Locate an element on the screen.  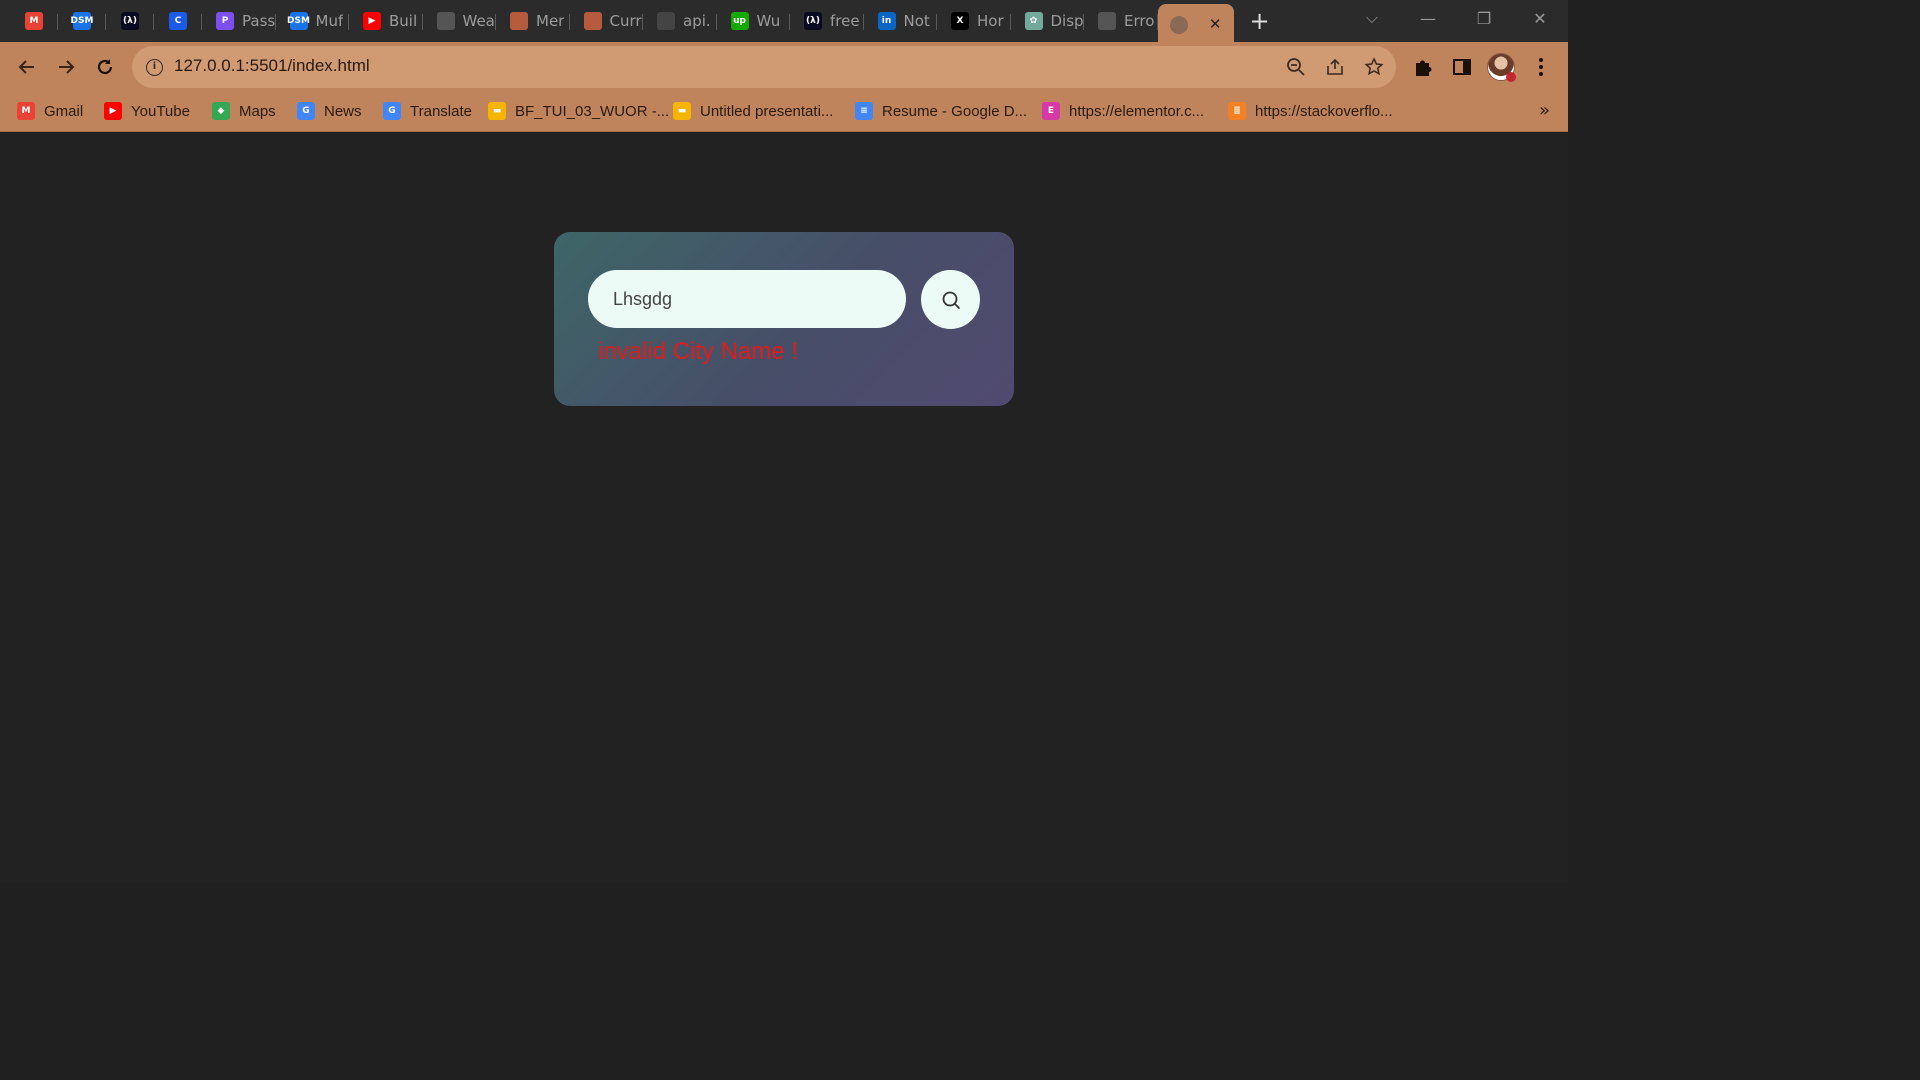
restore-button: ❐ is located at coordinates (1484, 18).